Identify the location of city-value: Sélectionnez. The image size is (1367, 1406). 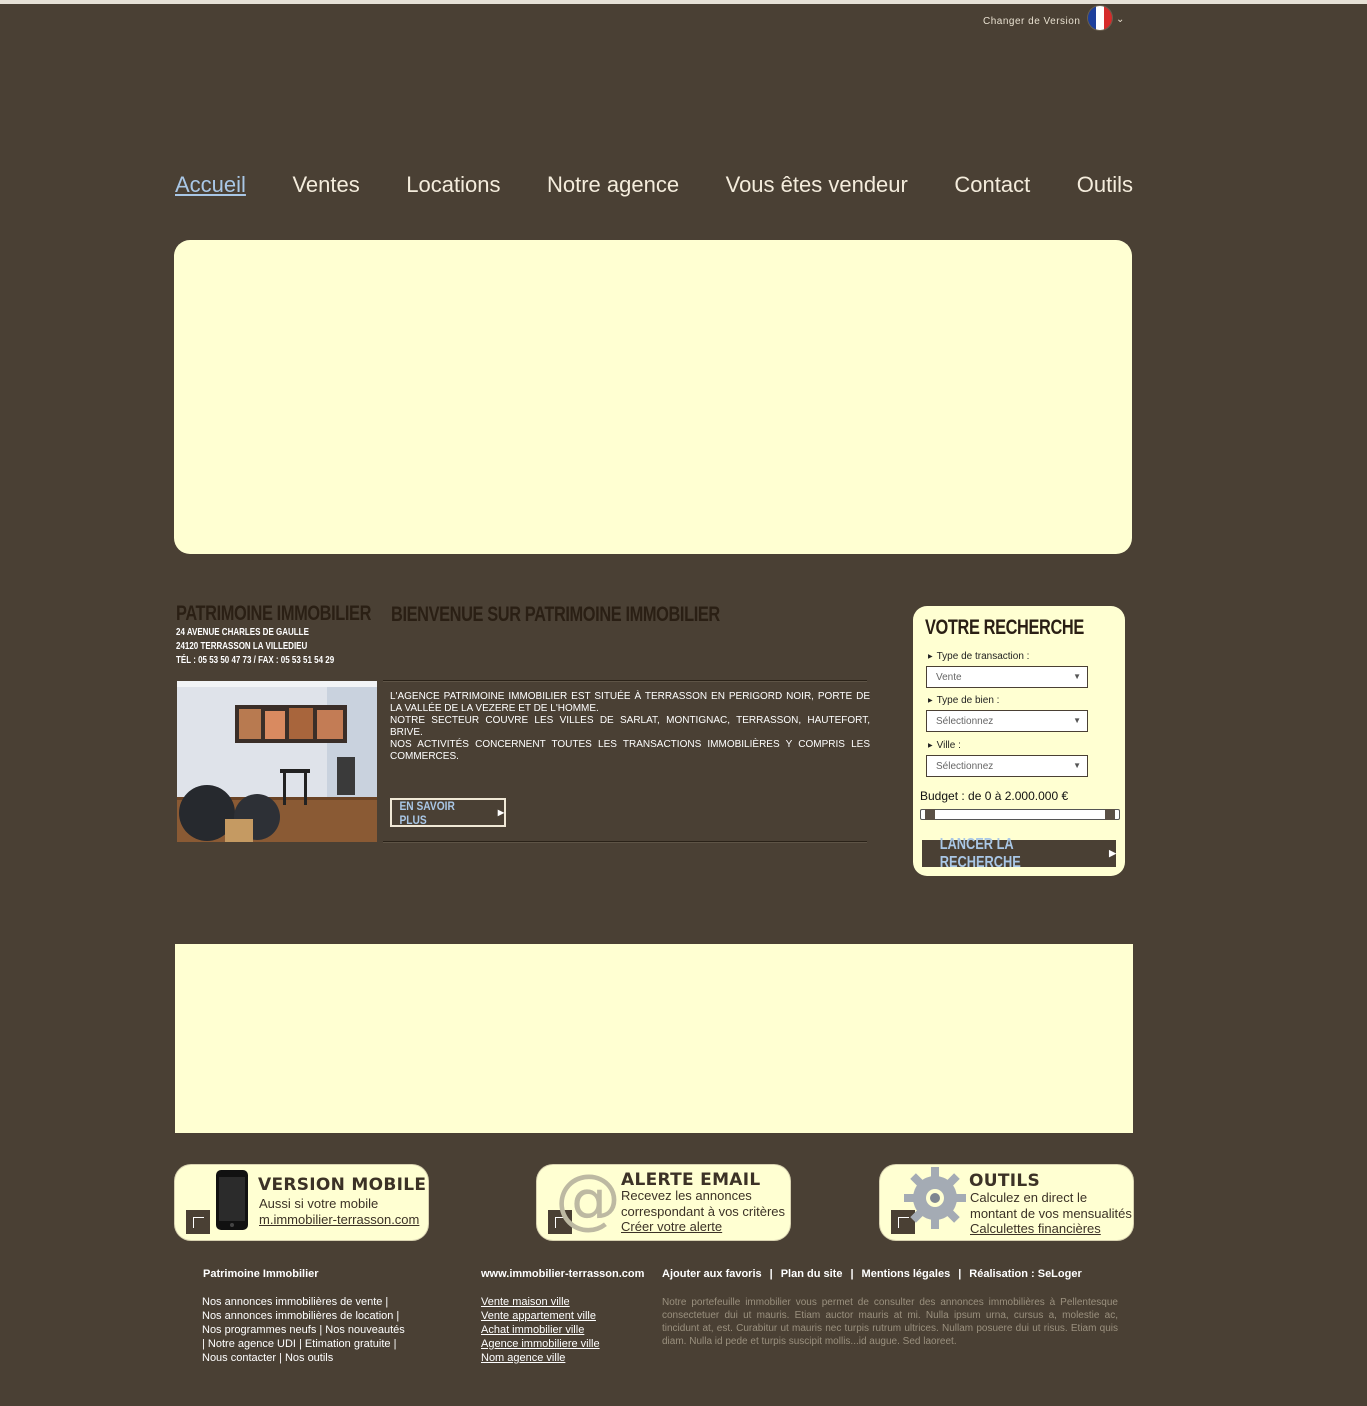
(965, 766).